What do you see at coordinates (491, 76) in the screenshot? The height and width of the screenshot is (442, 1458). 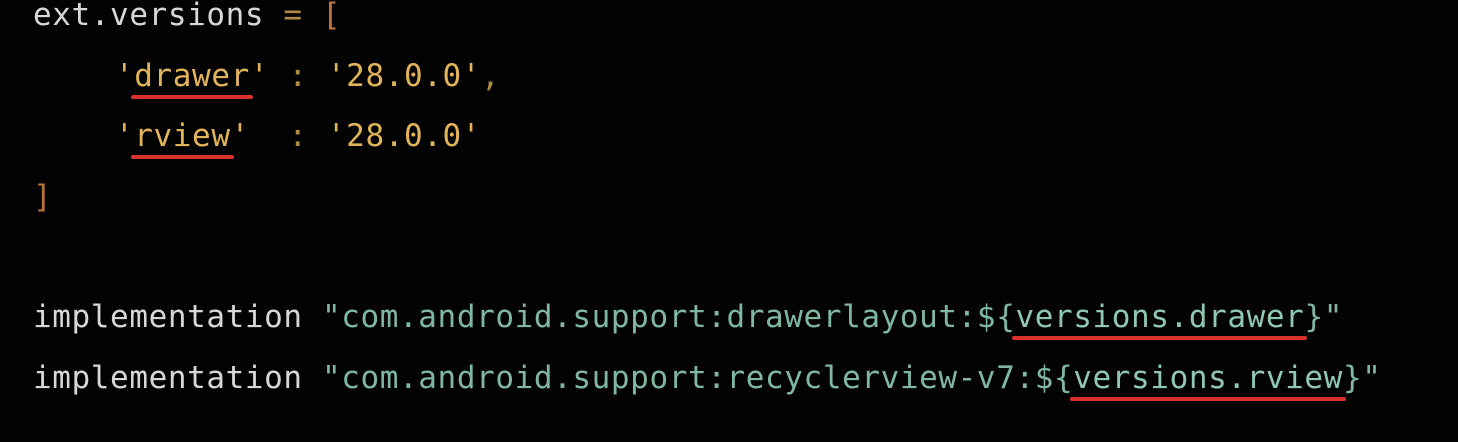 I see `drawer-comma: ,` at bounding box center [491, 76].